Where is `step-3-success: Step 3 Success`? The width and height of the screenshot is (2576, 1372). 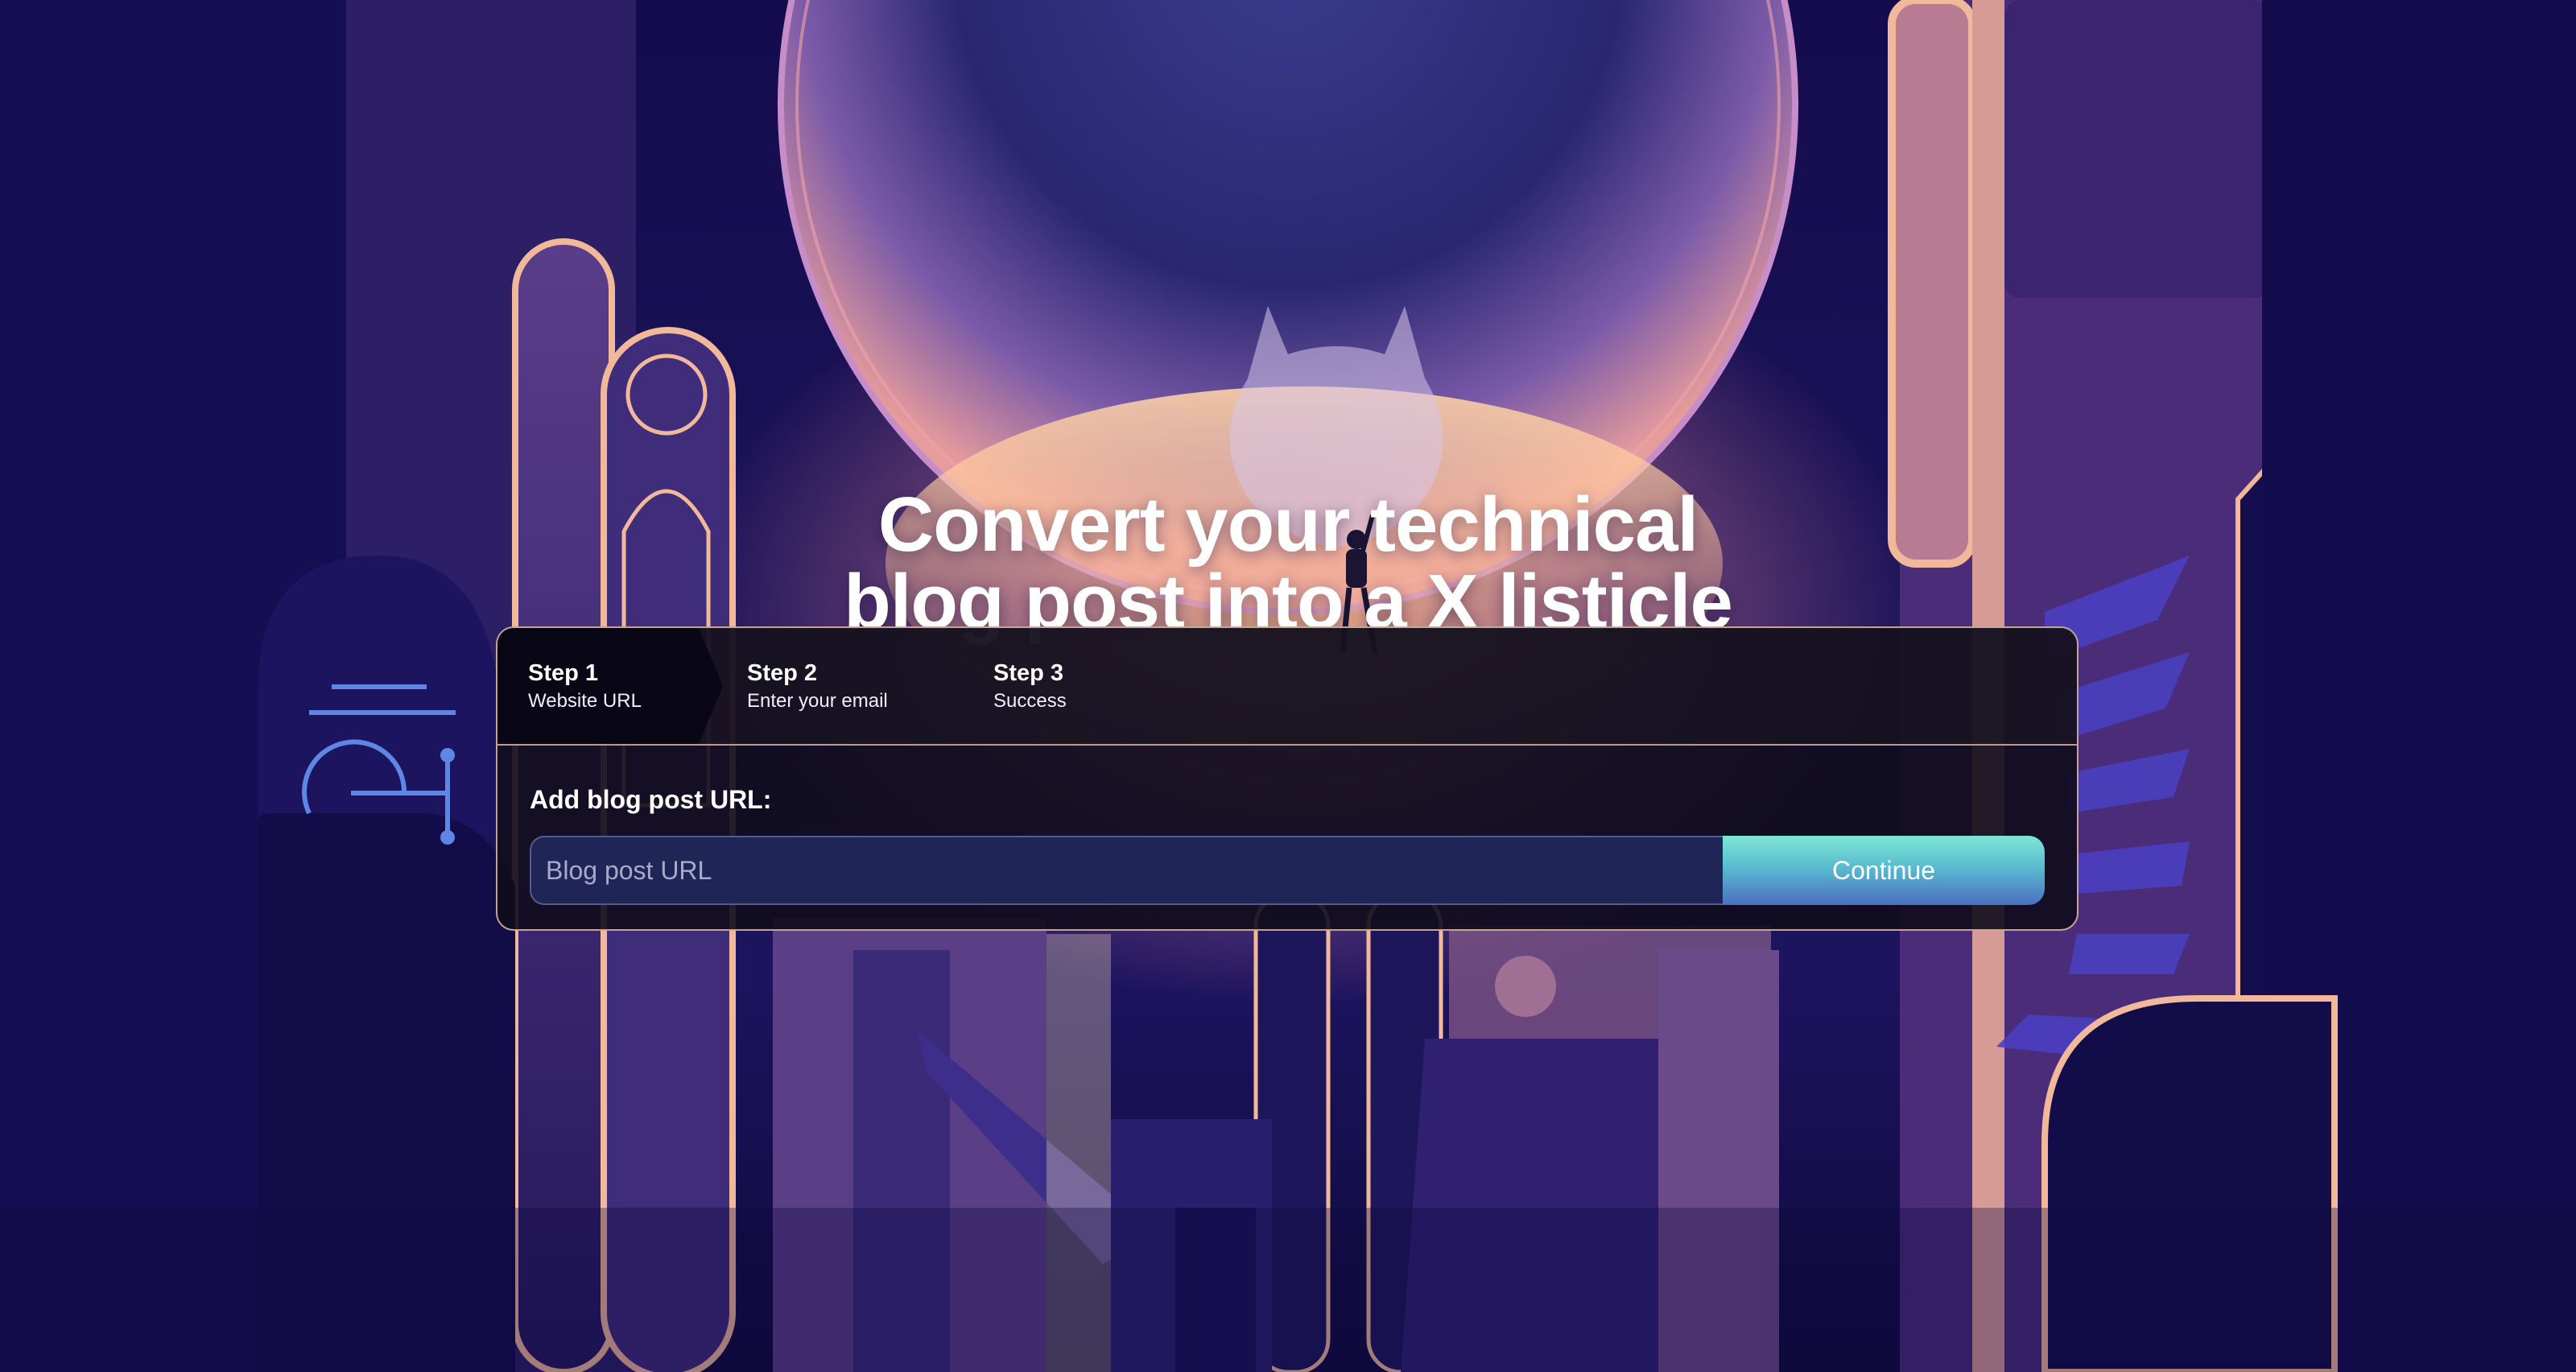
step-3-success: Step 3 Success is located at coordinates (1030, 686).